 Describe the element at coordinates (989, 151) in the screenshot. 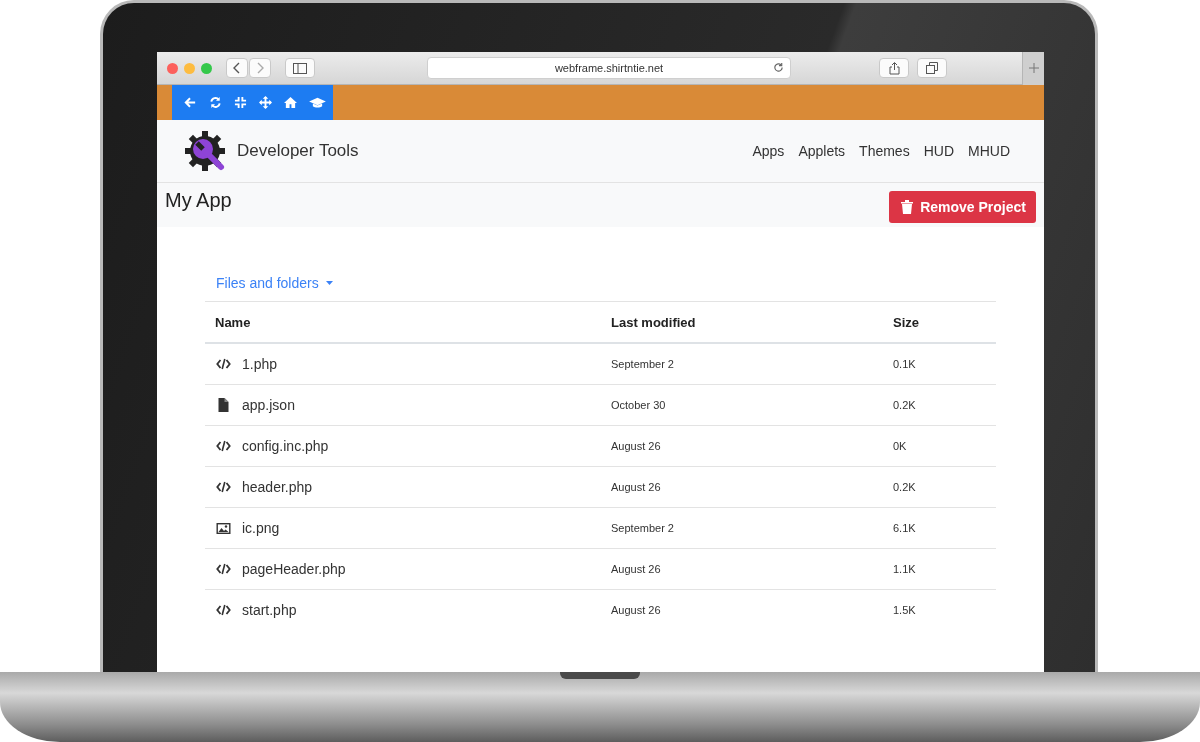

I see `nav-link: MHUD` at that location.